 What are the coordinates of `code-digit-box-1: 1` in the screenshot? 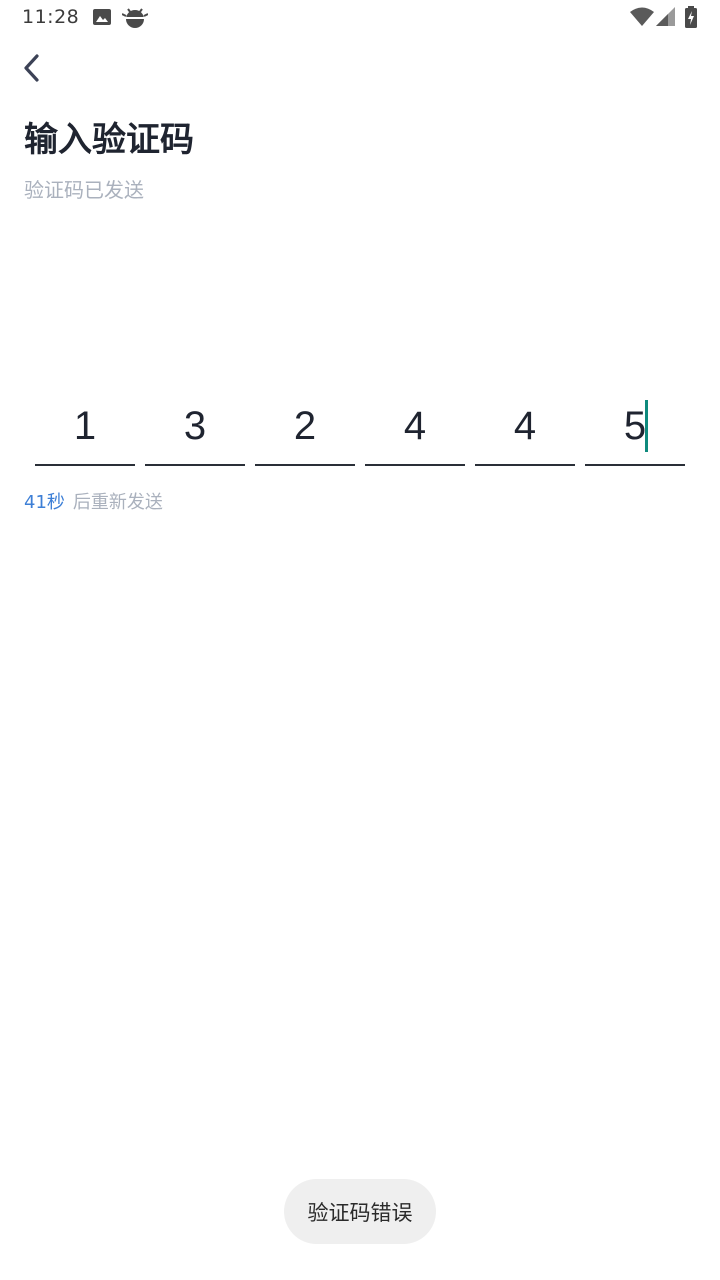 It's located at (85, 431).